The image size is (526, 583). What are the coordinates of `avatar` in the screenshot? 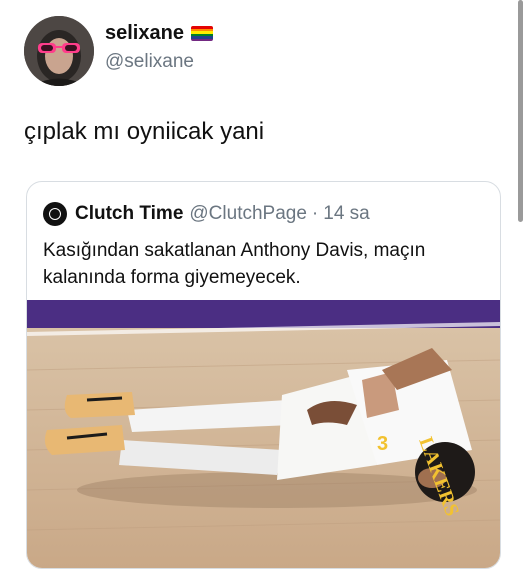 It's located at (59, 51).